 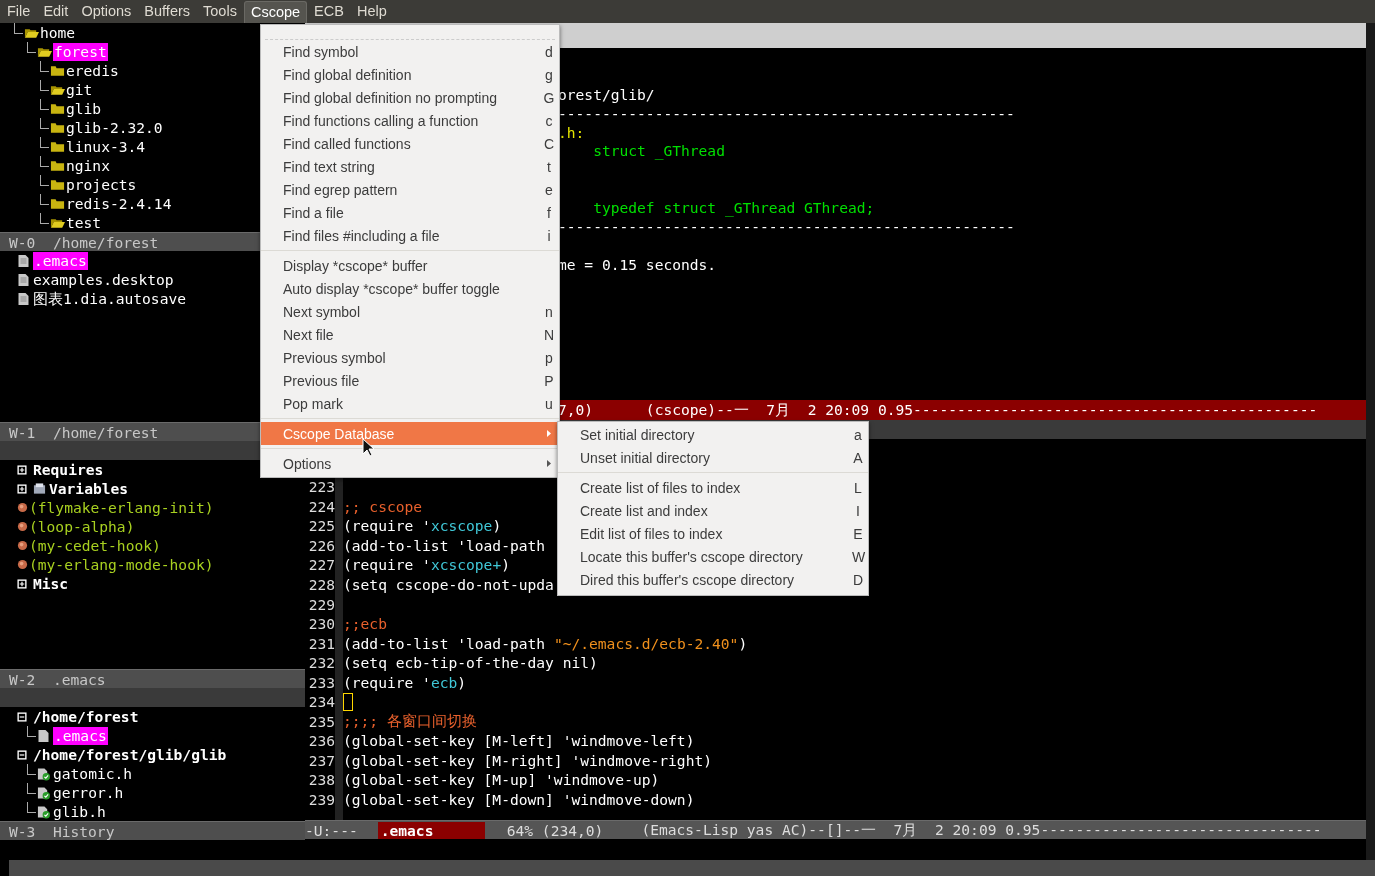 I want to click on menu-bar-item: Buffers, so click(x=167, y=11).